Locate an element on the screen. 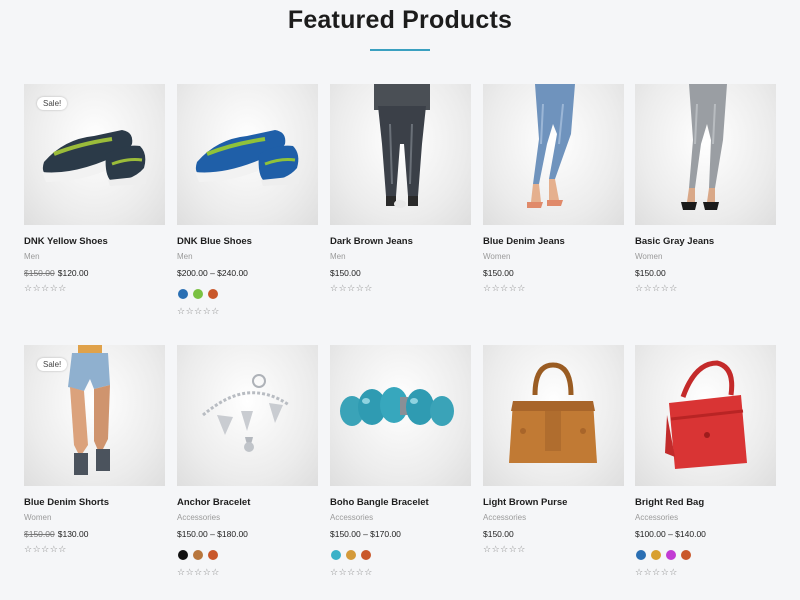  brown-purse-image is located at coordinates (553, 412).